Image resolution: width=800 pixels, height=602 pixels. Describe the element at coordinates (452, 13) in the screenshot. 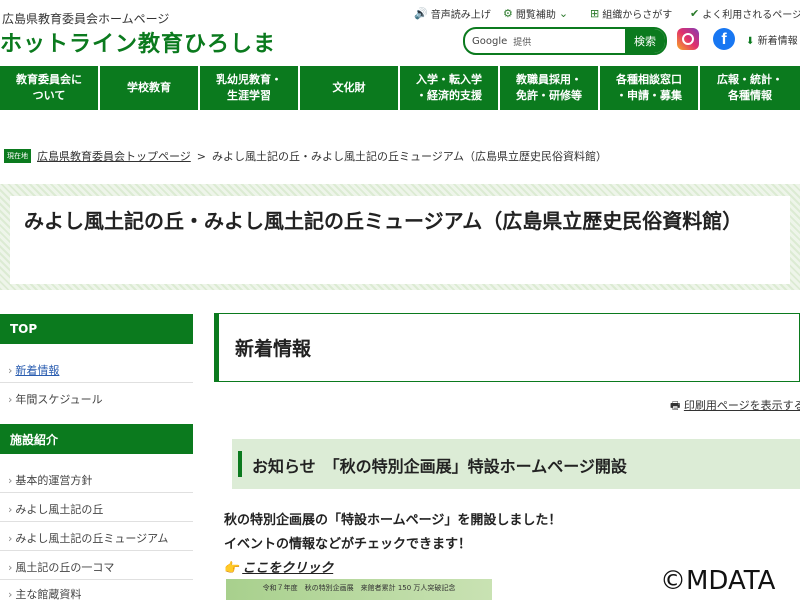

I see `read-aloud-link: 🔊 音声読み上げ` at that location.